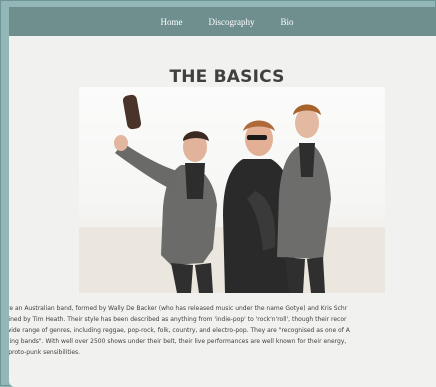 The height and width of the screenshot is (387, 436). Describe the element at coordinates (231, 22) in the screenshot. I see `nav-link-discography: Discography` at that location.